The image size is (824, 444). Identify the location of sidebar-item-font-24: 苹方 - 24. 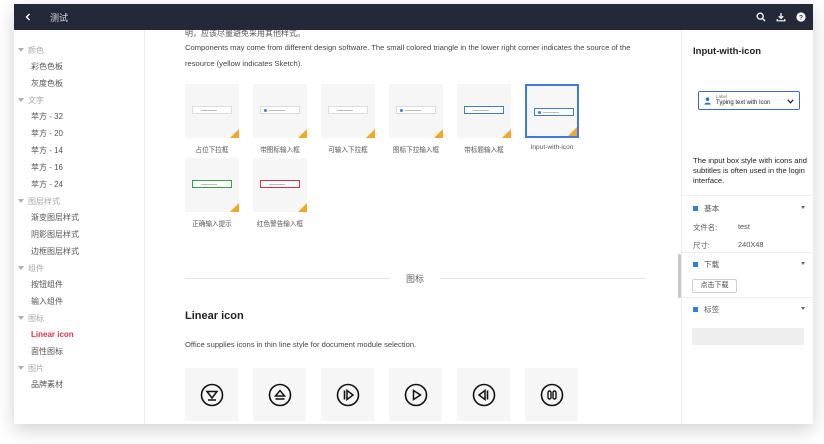
(79, 184).